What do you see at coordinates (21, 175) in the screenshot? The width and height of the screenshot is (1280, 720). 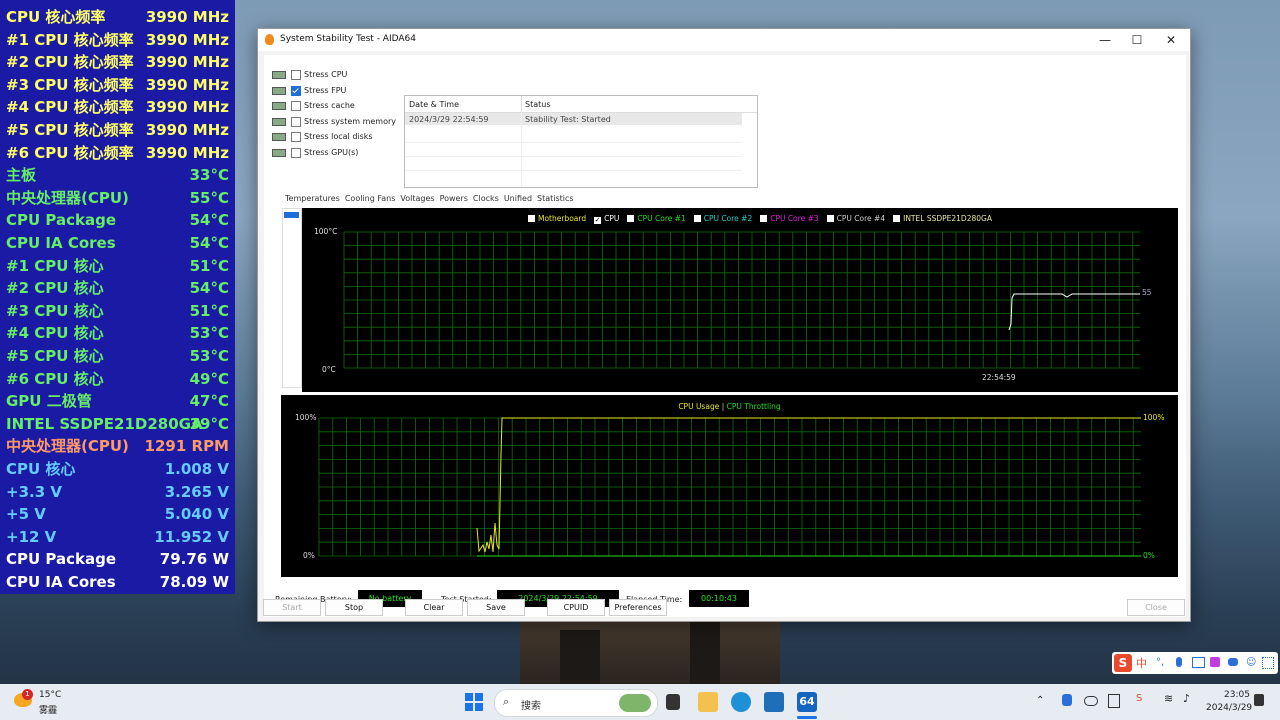 I see `sensor-label: 主板` at bounding box center [21, 175].